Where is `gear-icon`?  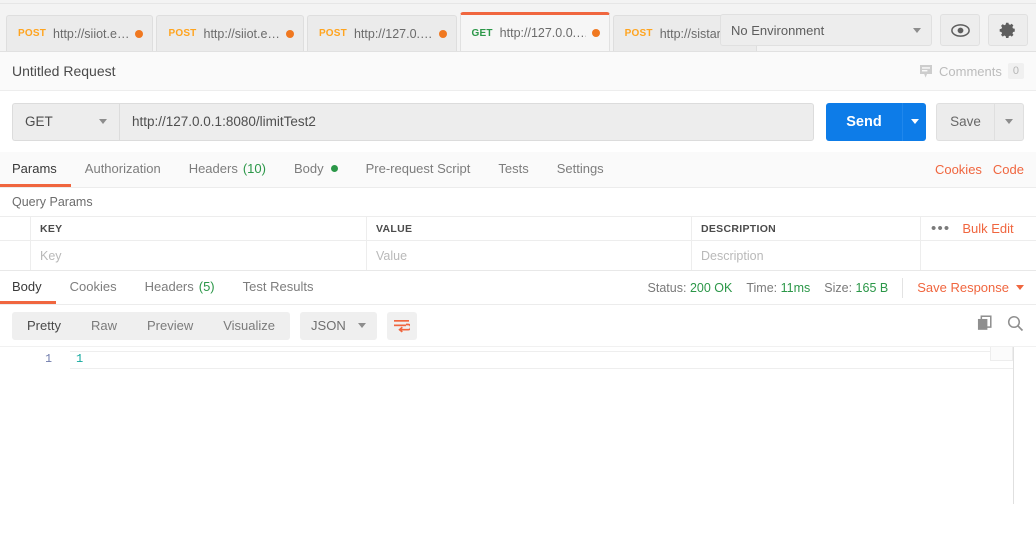
gear-icon is located at coordinates (1007, 30).